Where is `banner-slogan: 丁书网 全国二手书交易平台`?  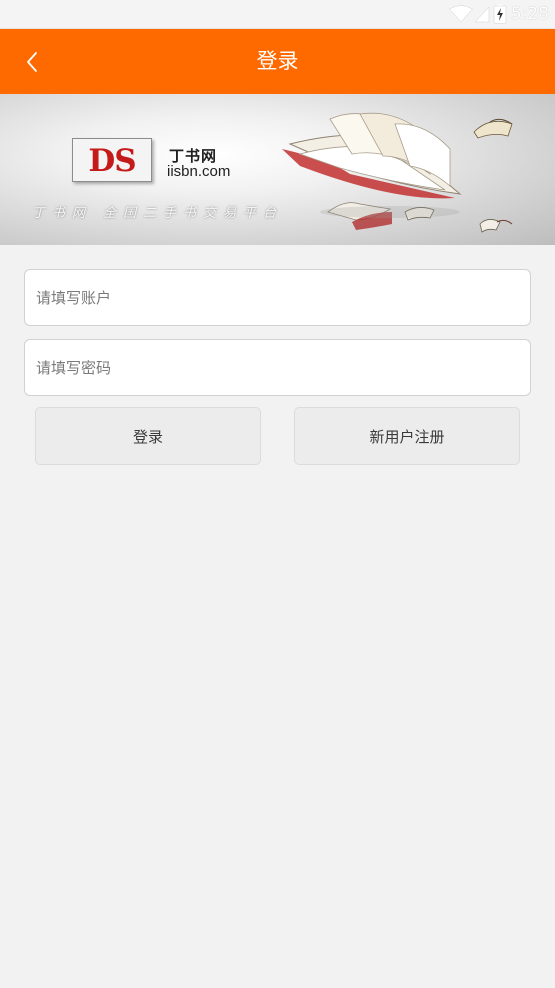
banner-slogan: 丁书网 全国二手书交易平台 is located at coordinates (158, 213).